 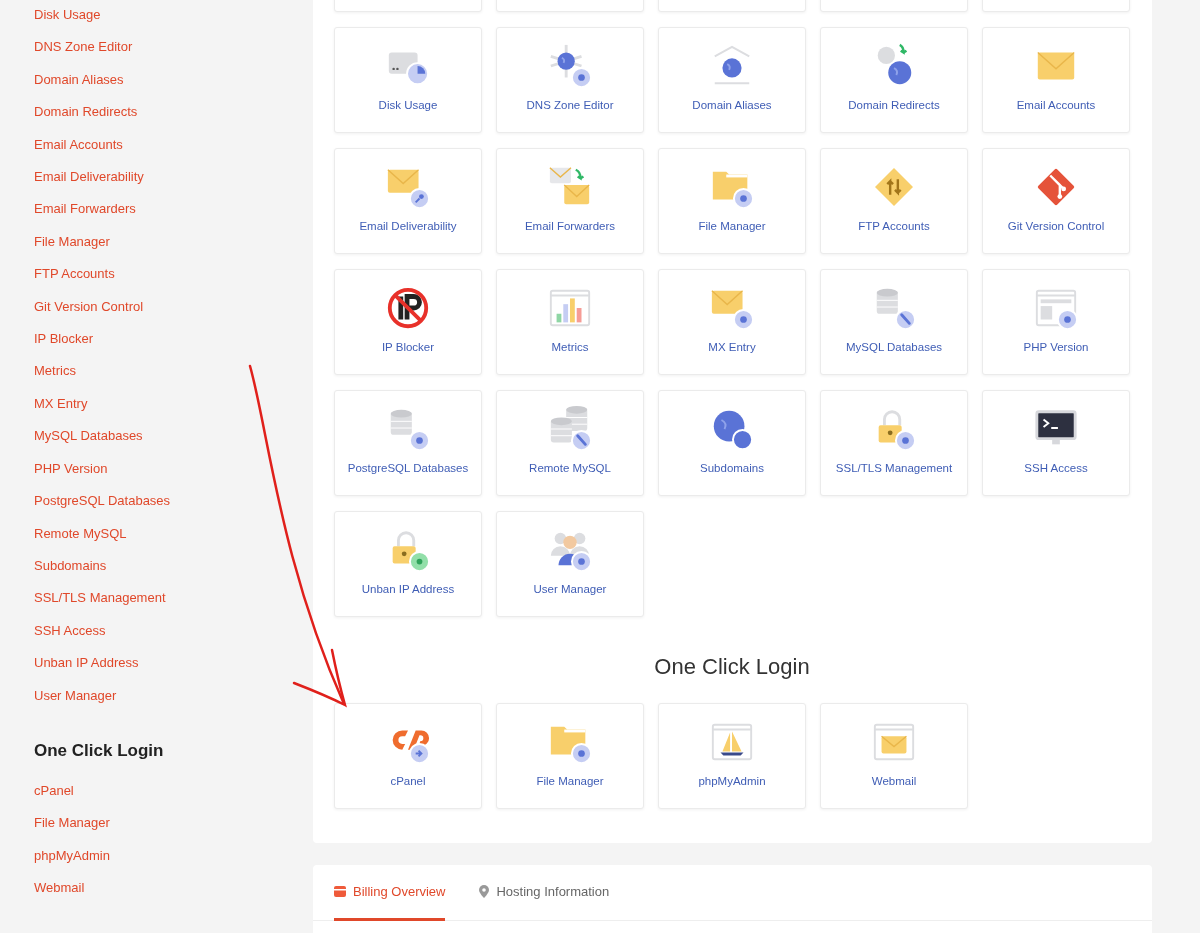 I want to click on sidebar-heading: One Click Login, so click(x=99, y=750).